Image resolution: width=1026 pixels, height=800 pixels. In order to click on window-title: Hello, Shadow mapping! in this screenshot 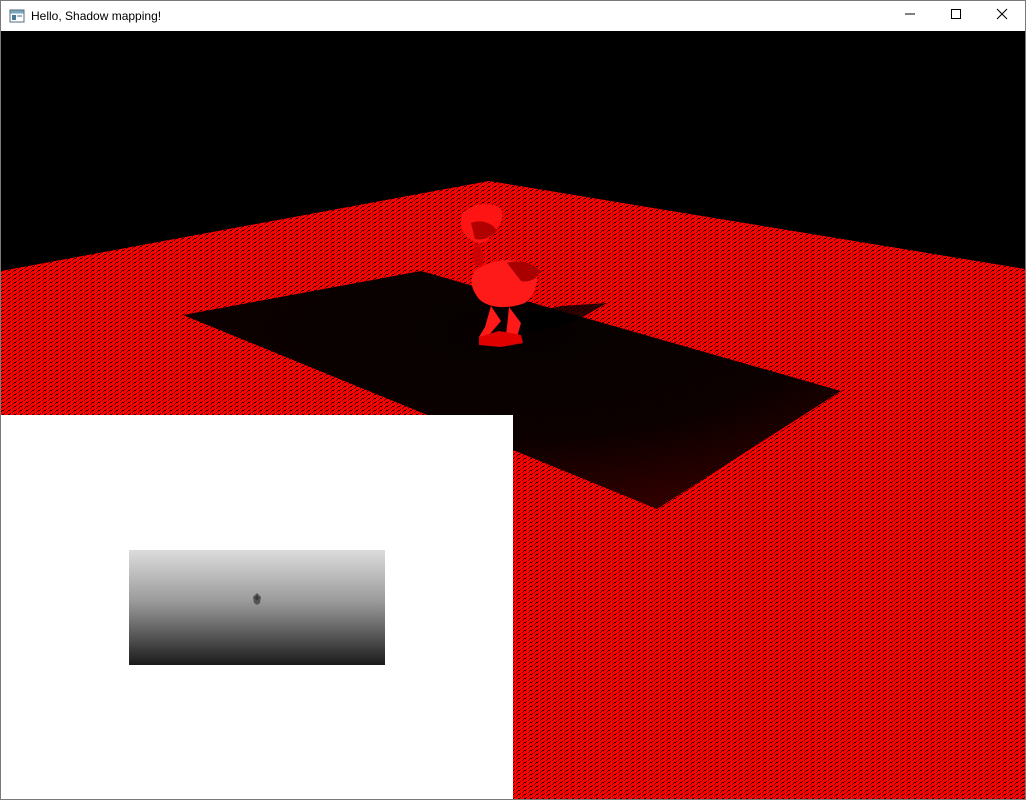, I will do `click(96, 16)`.